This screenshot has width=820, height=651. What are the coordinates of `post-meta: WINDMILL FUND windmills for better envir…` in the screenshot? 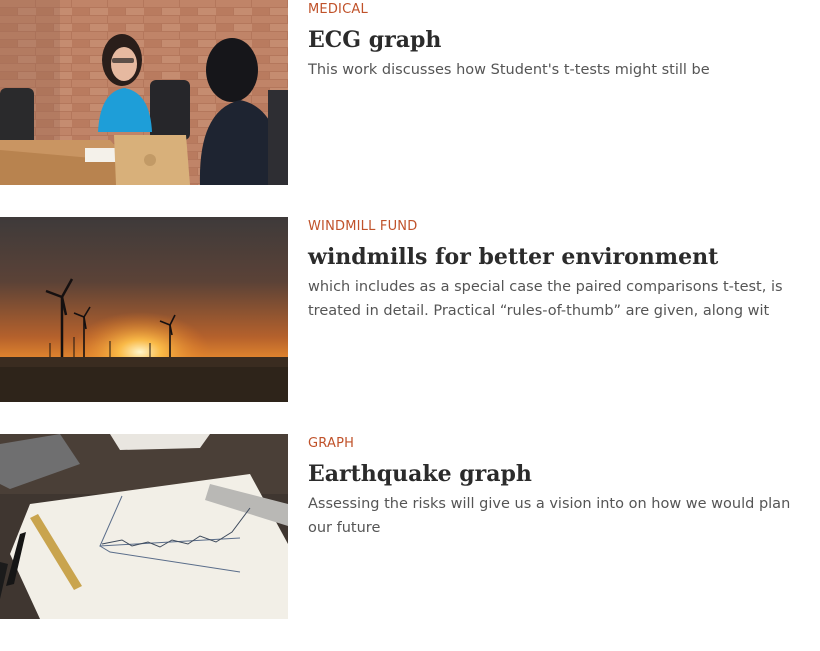 It's located at (558, 270).